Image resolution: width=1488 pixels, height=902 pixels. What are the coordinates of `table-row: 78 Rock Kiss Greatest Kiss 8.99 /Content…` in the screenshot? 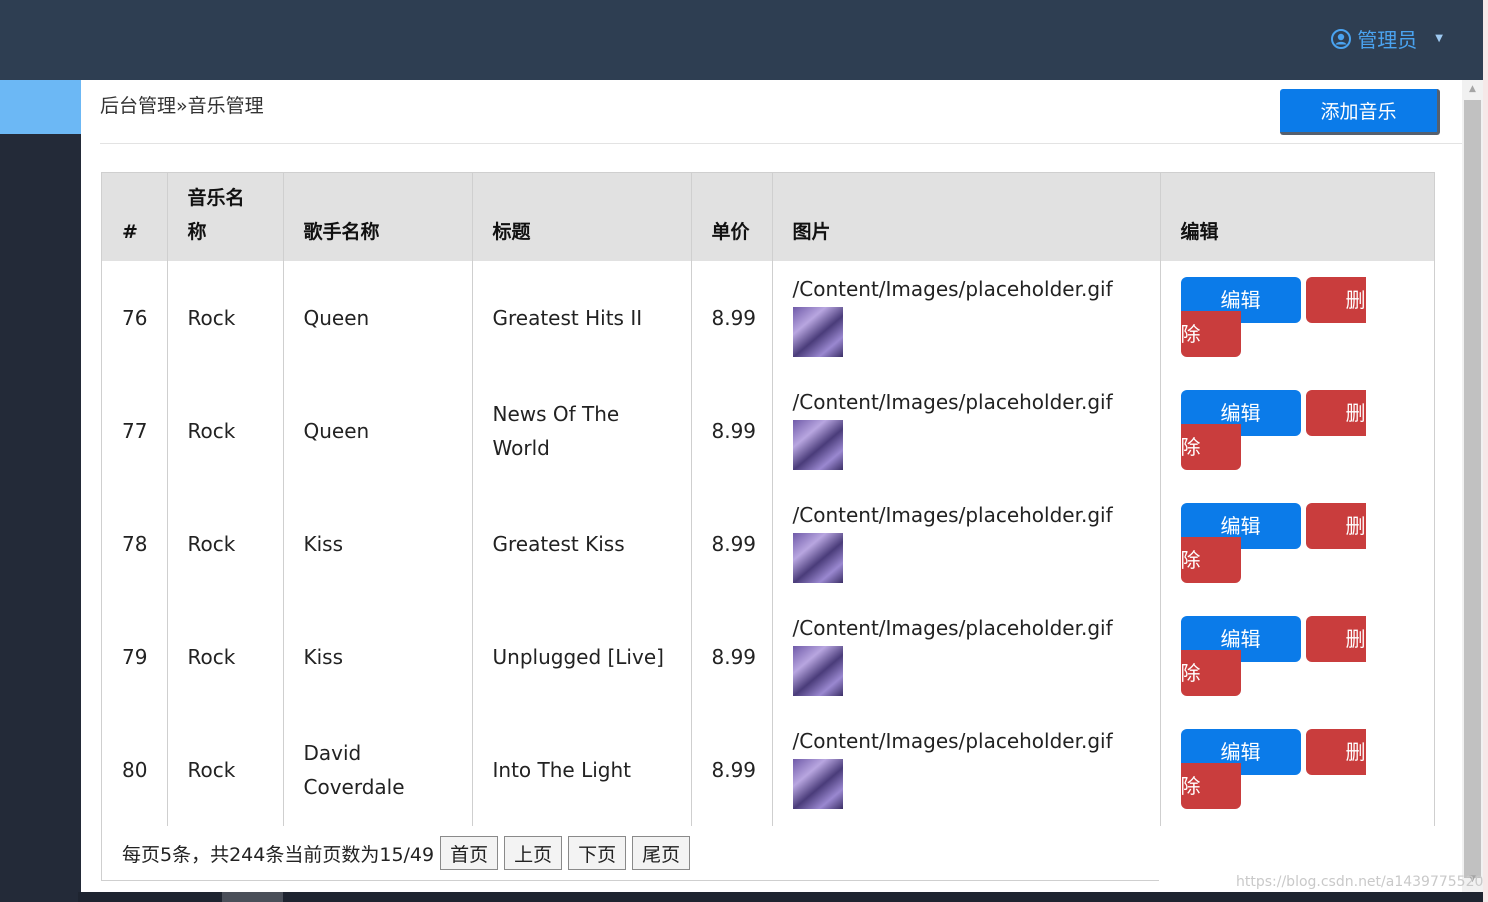 It's located at (768, 543).